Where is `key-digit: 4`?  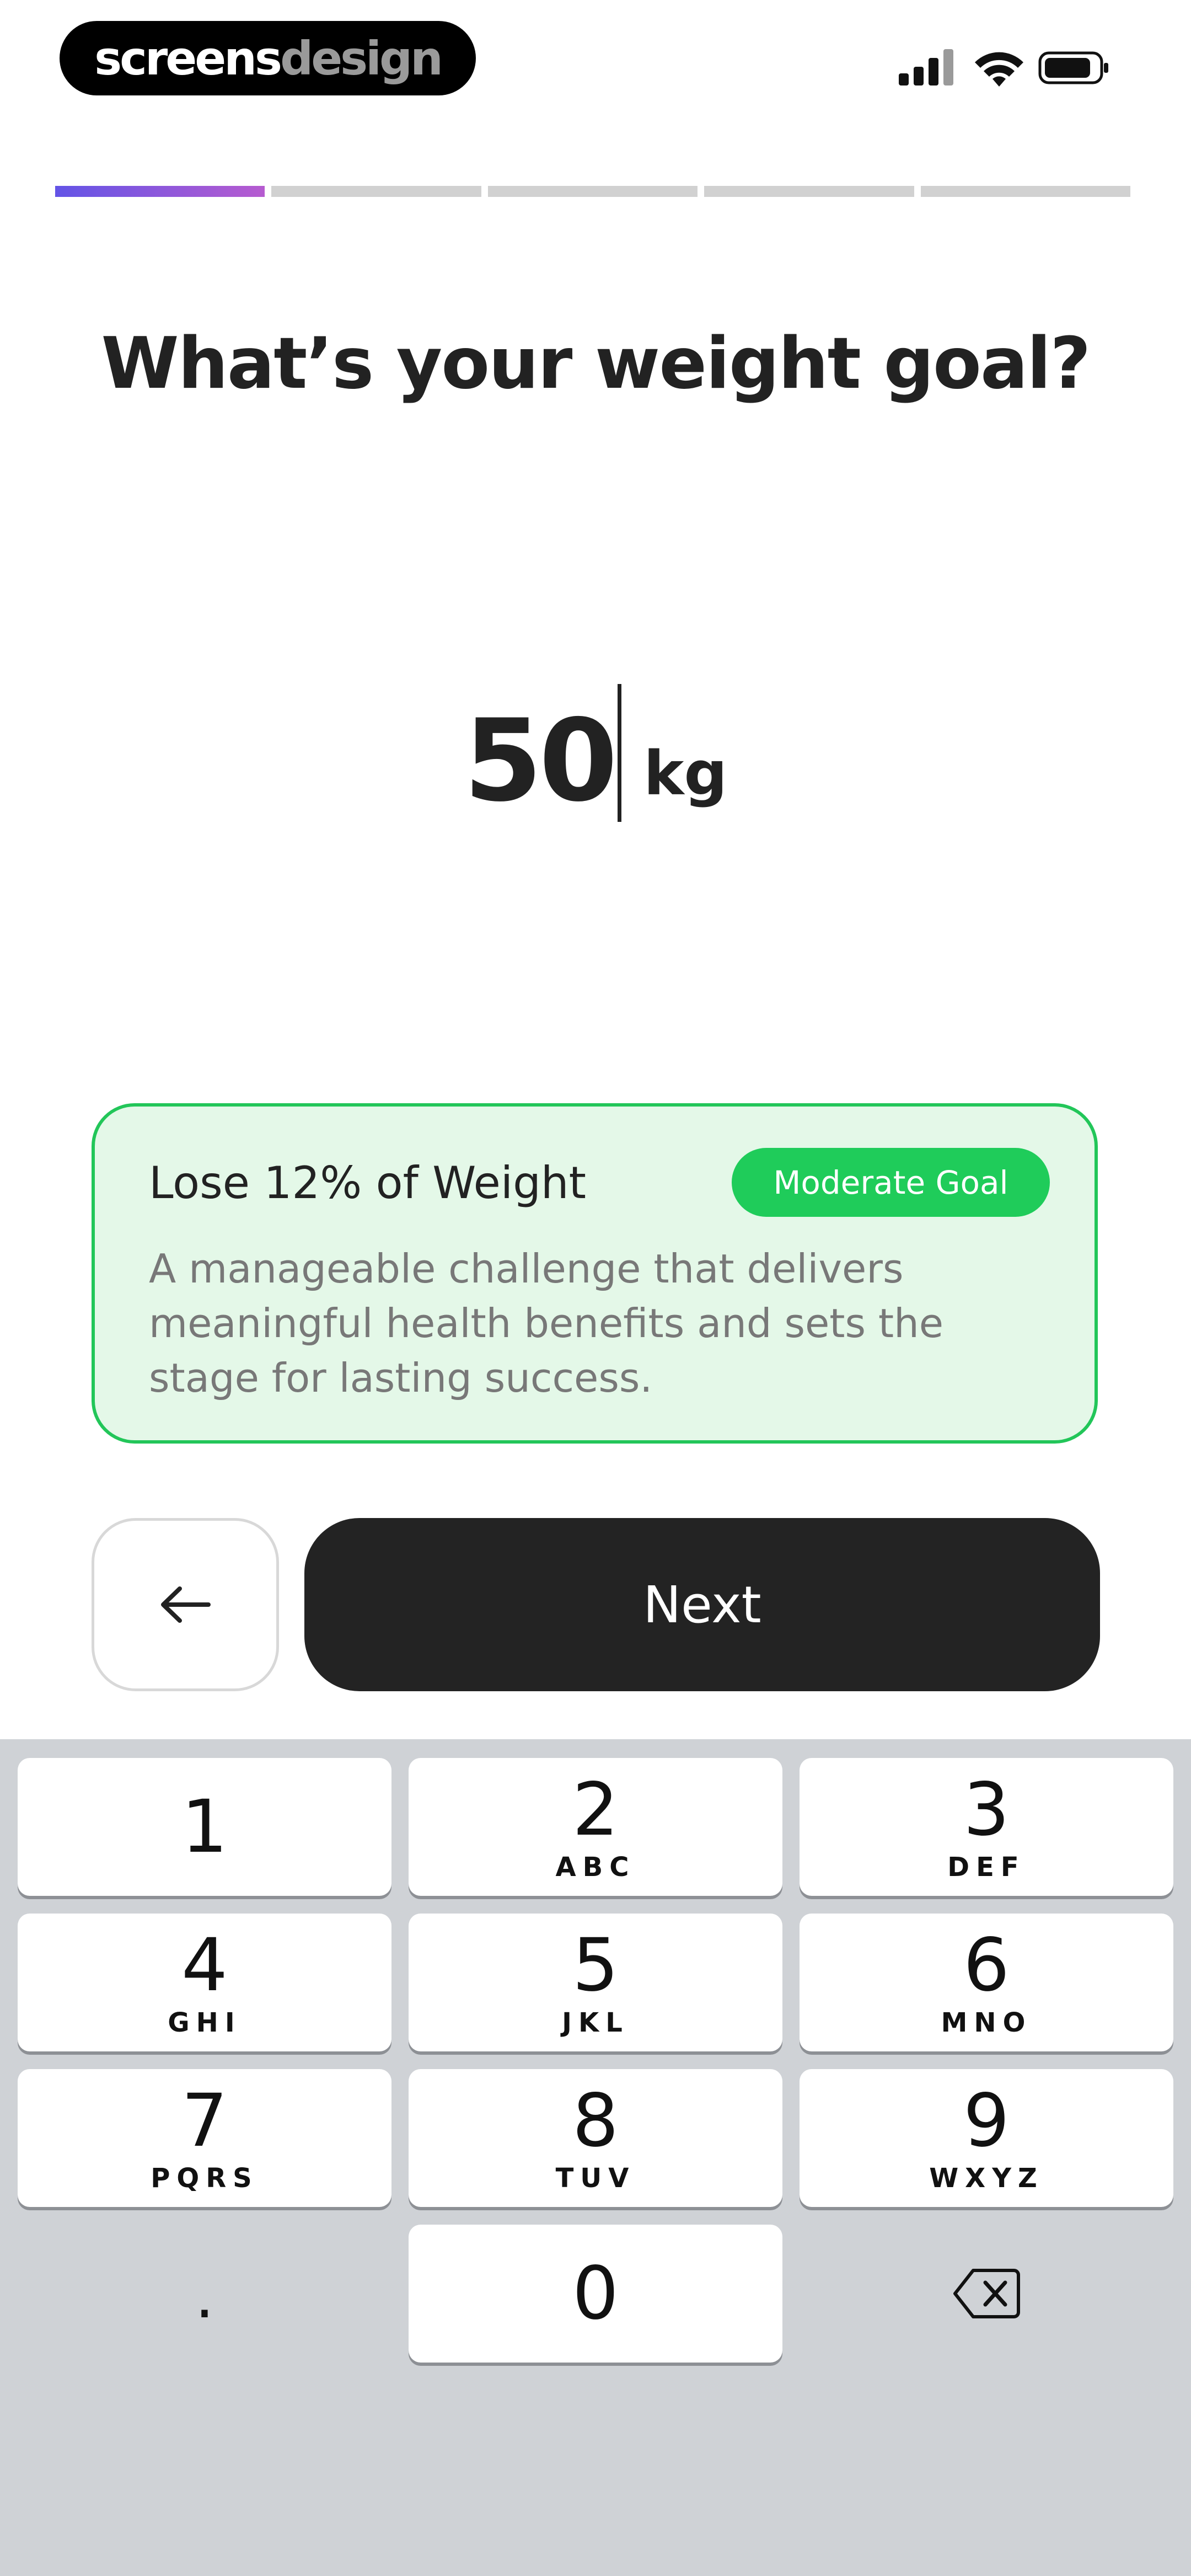 key-digit: 4 is located at coordinates (205, 1965).